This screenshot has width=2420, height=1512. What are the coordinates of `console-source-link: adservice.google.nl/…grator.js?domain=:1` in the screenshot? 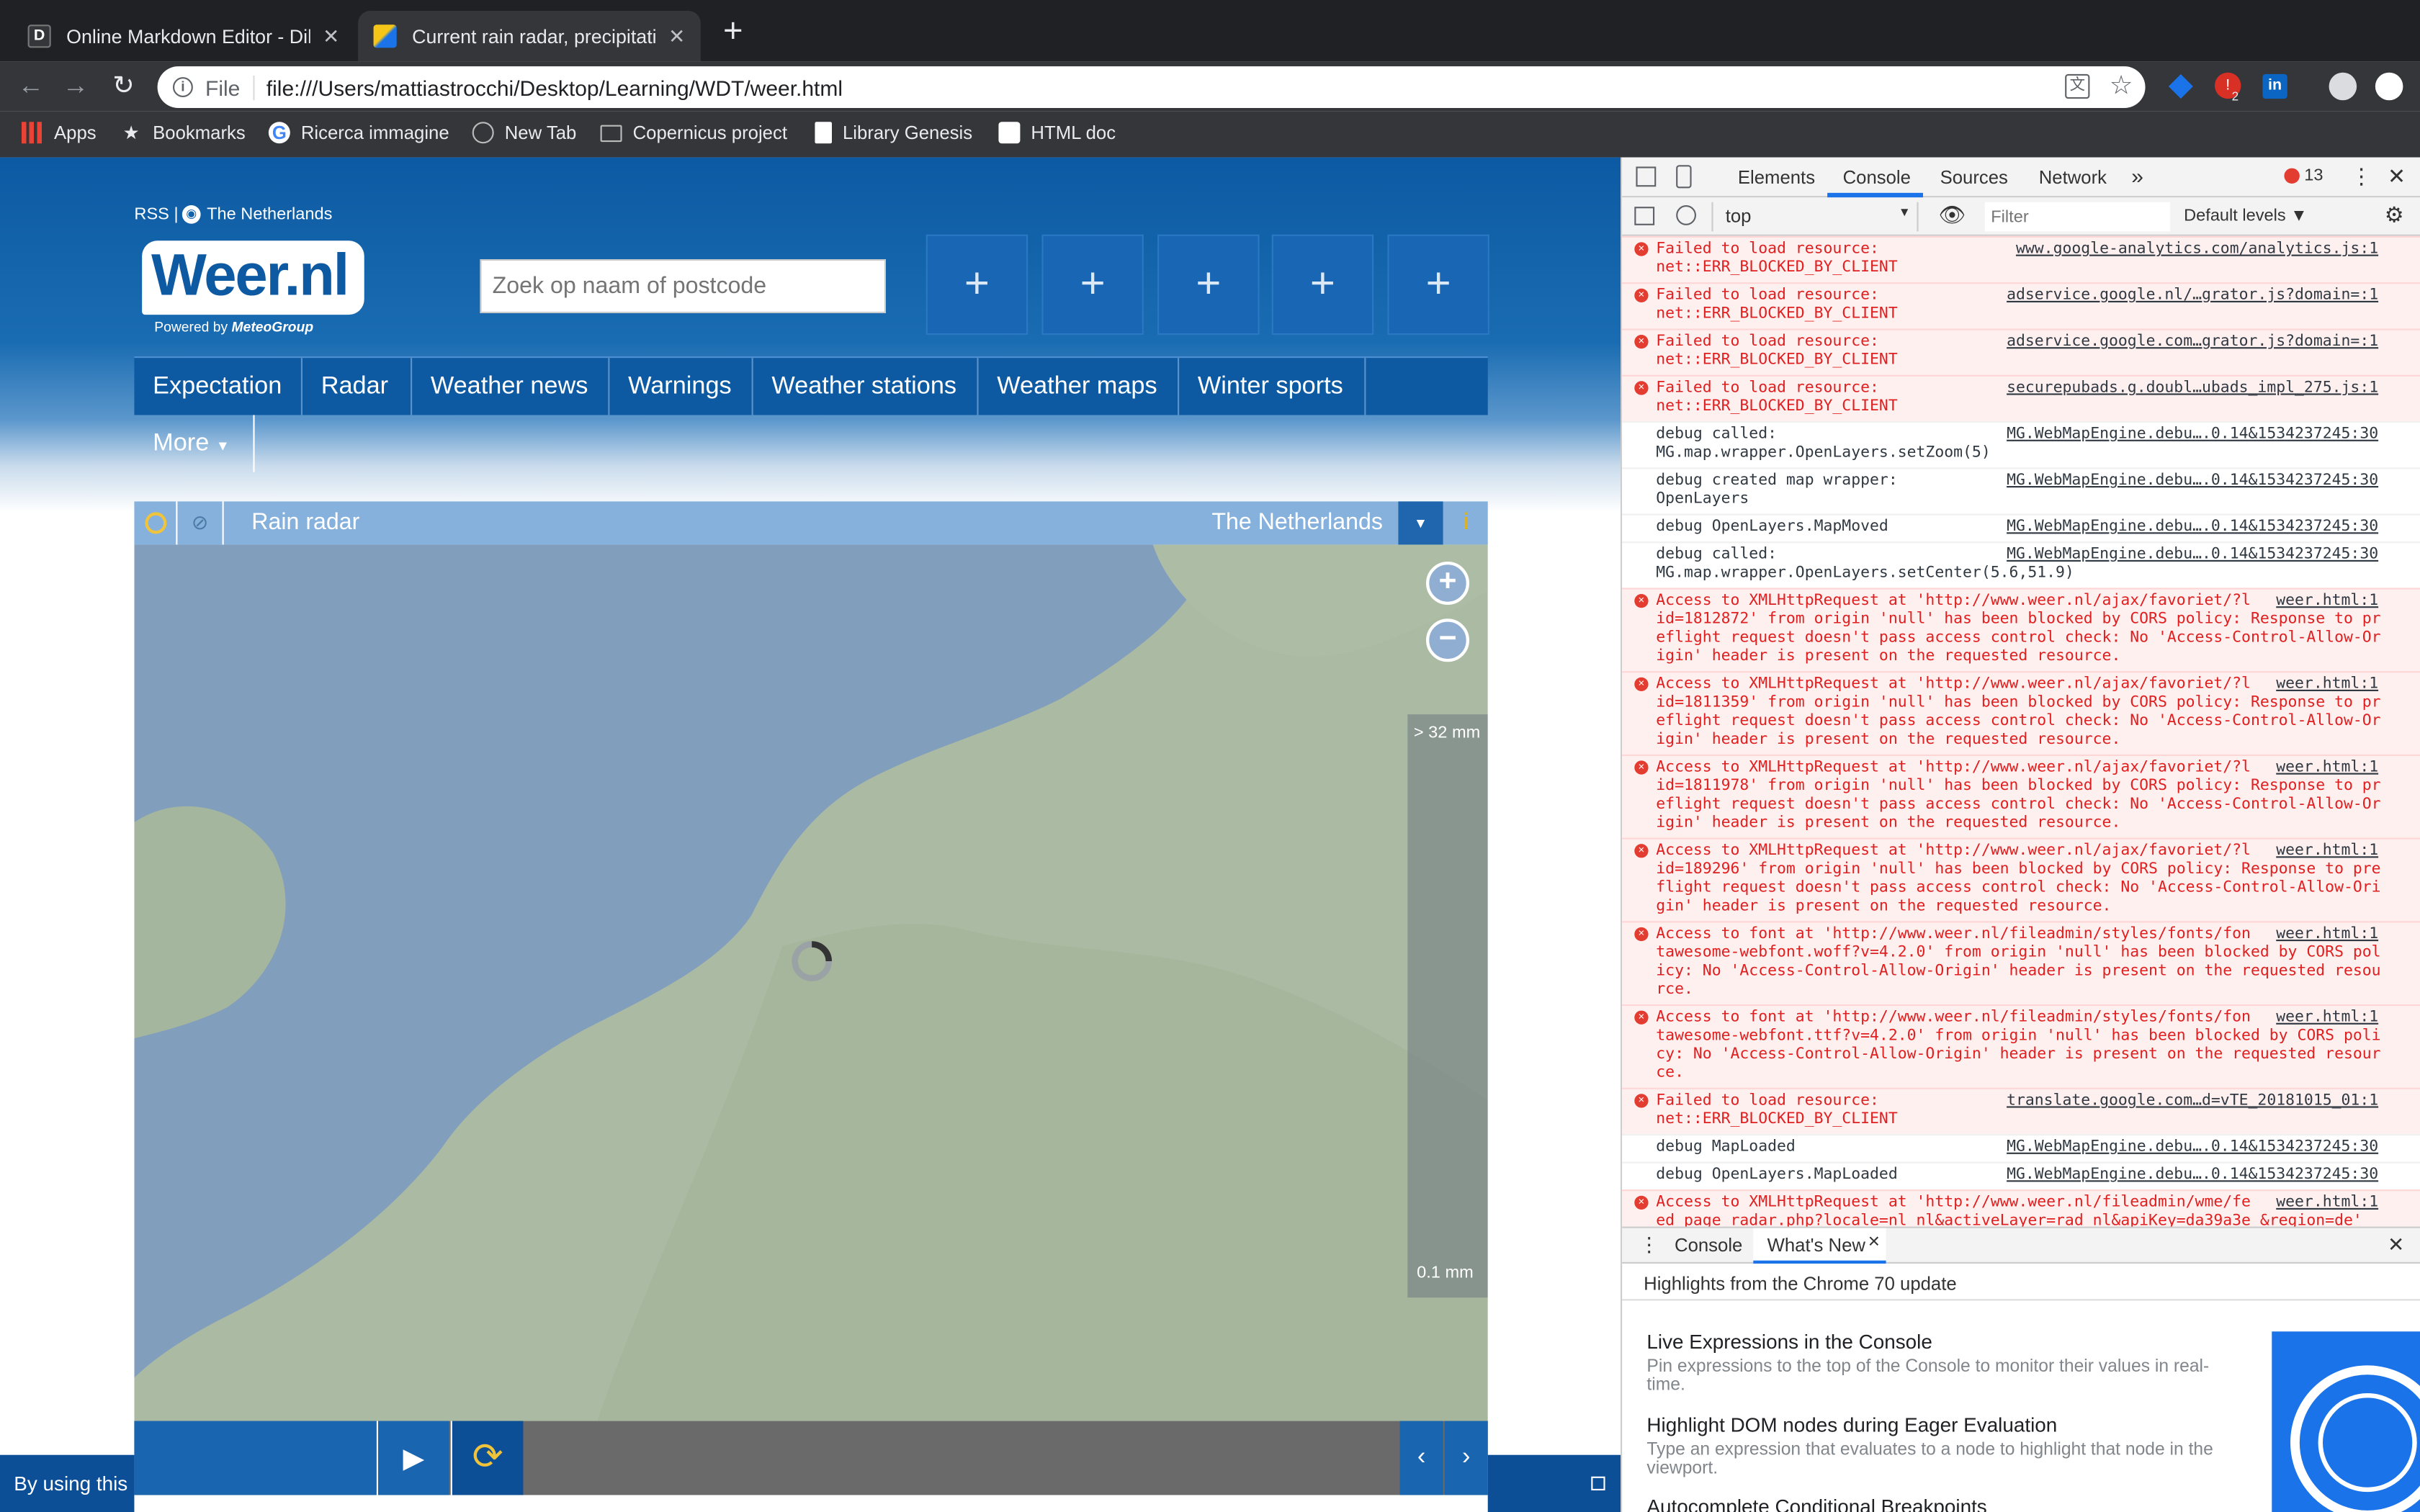 It's located at (2193, 296).